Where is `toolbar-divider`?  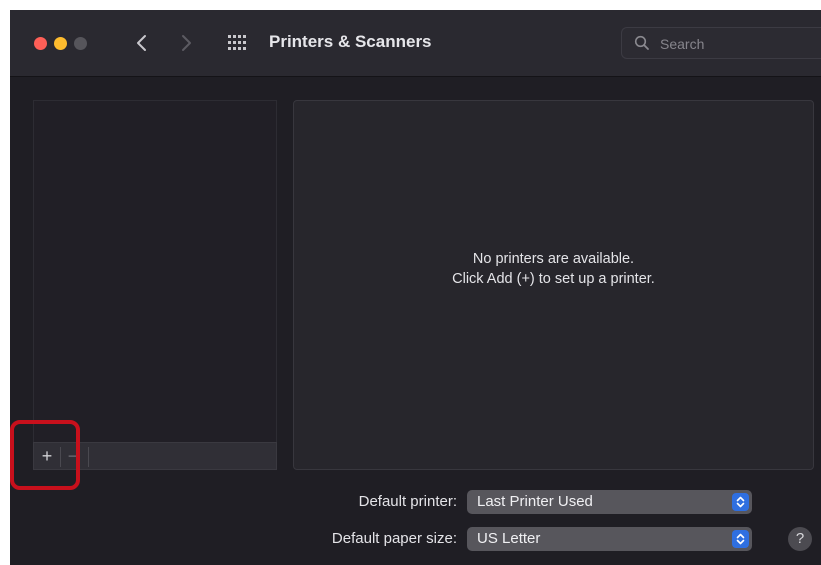 toolbar-divider is located at coordinates (88, 457).